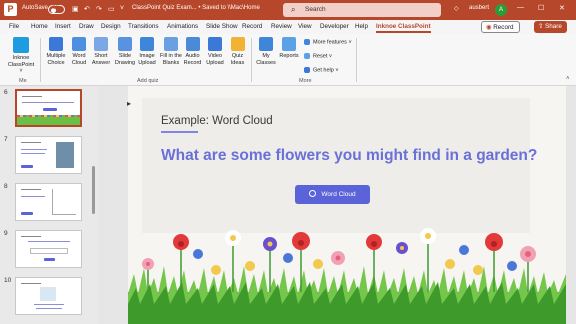 Image resolution: width=576 pixels, height=324 pixels. I want to click on start-slideshow-icon: ▭, so click(111, 9).